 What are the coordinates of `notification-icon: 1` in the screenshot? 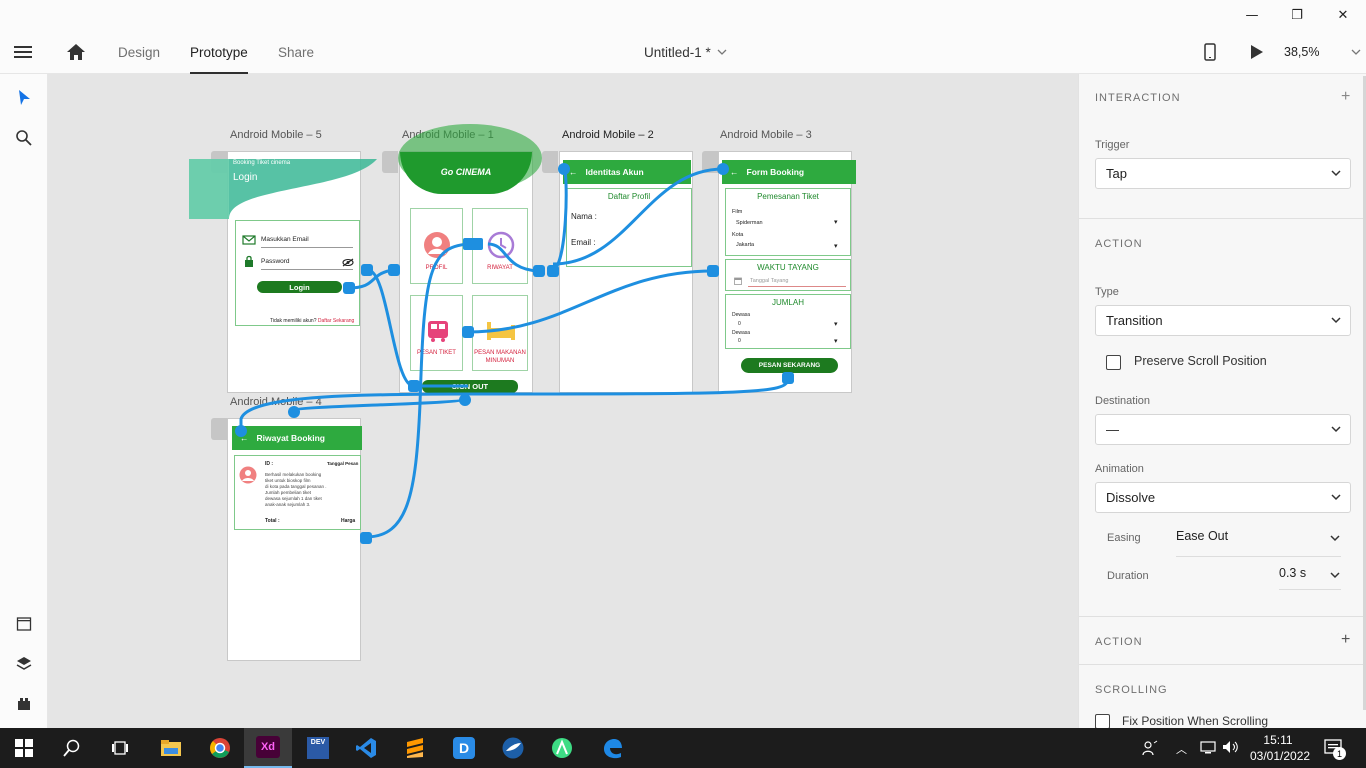 It's located at (1335, 750).